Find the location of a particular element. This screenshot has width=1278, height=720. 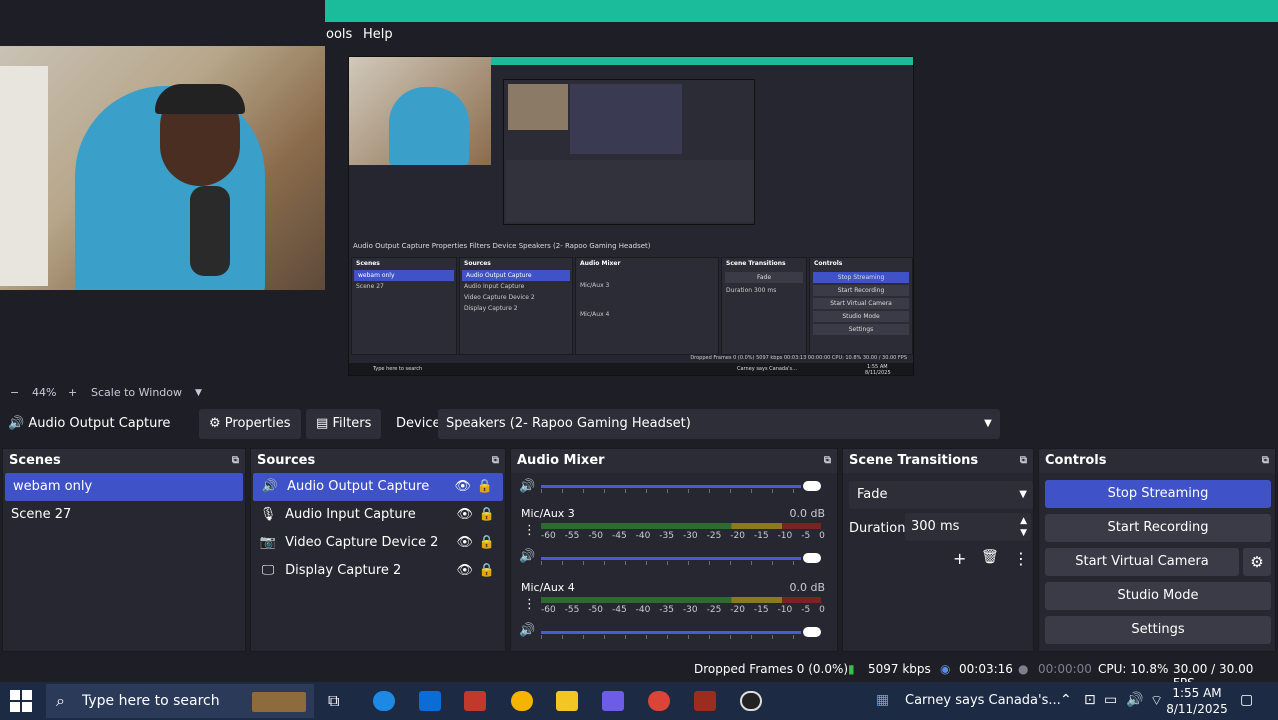

chrome-icon is located at coordinates (522, 701).